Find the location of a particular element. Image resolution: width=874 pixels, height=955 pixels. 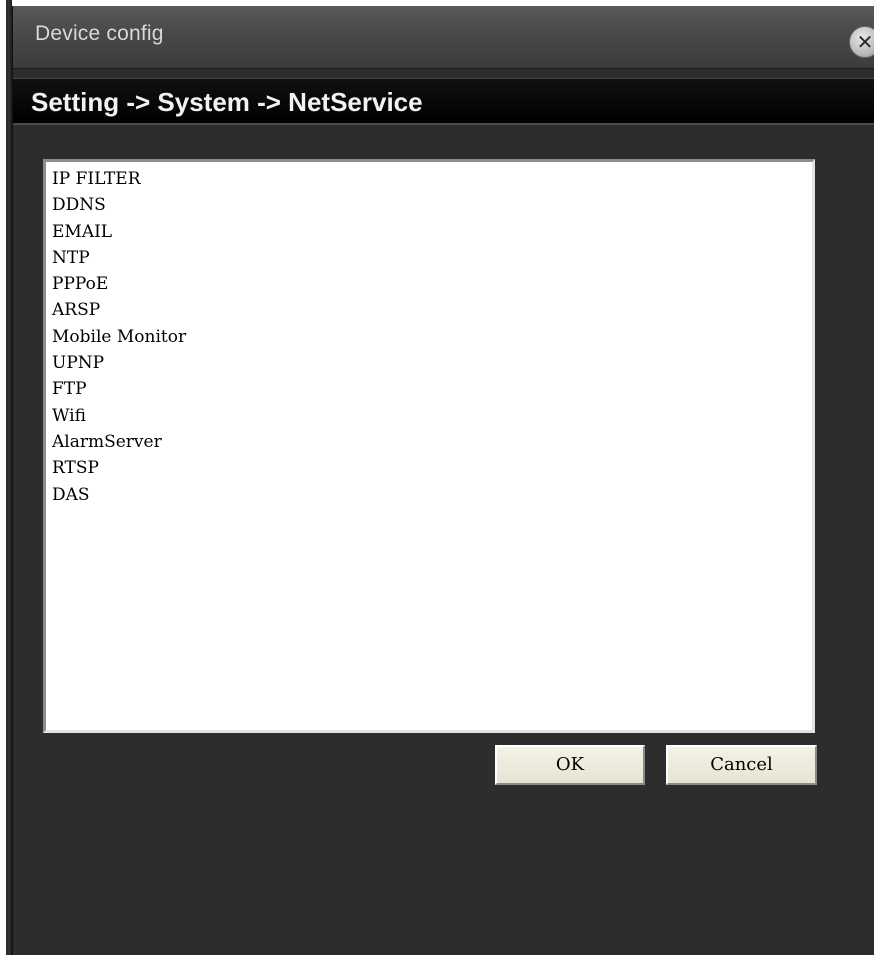

list-item: ARSP is located at coordinates (432, 310).